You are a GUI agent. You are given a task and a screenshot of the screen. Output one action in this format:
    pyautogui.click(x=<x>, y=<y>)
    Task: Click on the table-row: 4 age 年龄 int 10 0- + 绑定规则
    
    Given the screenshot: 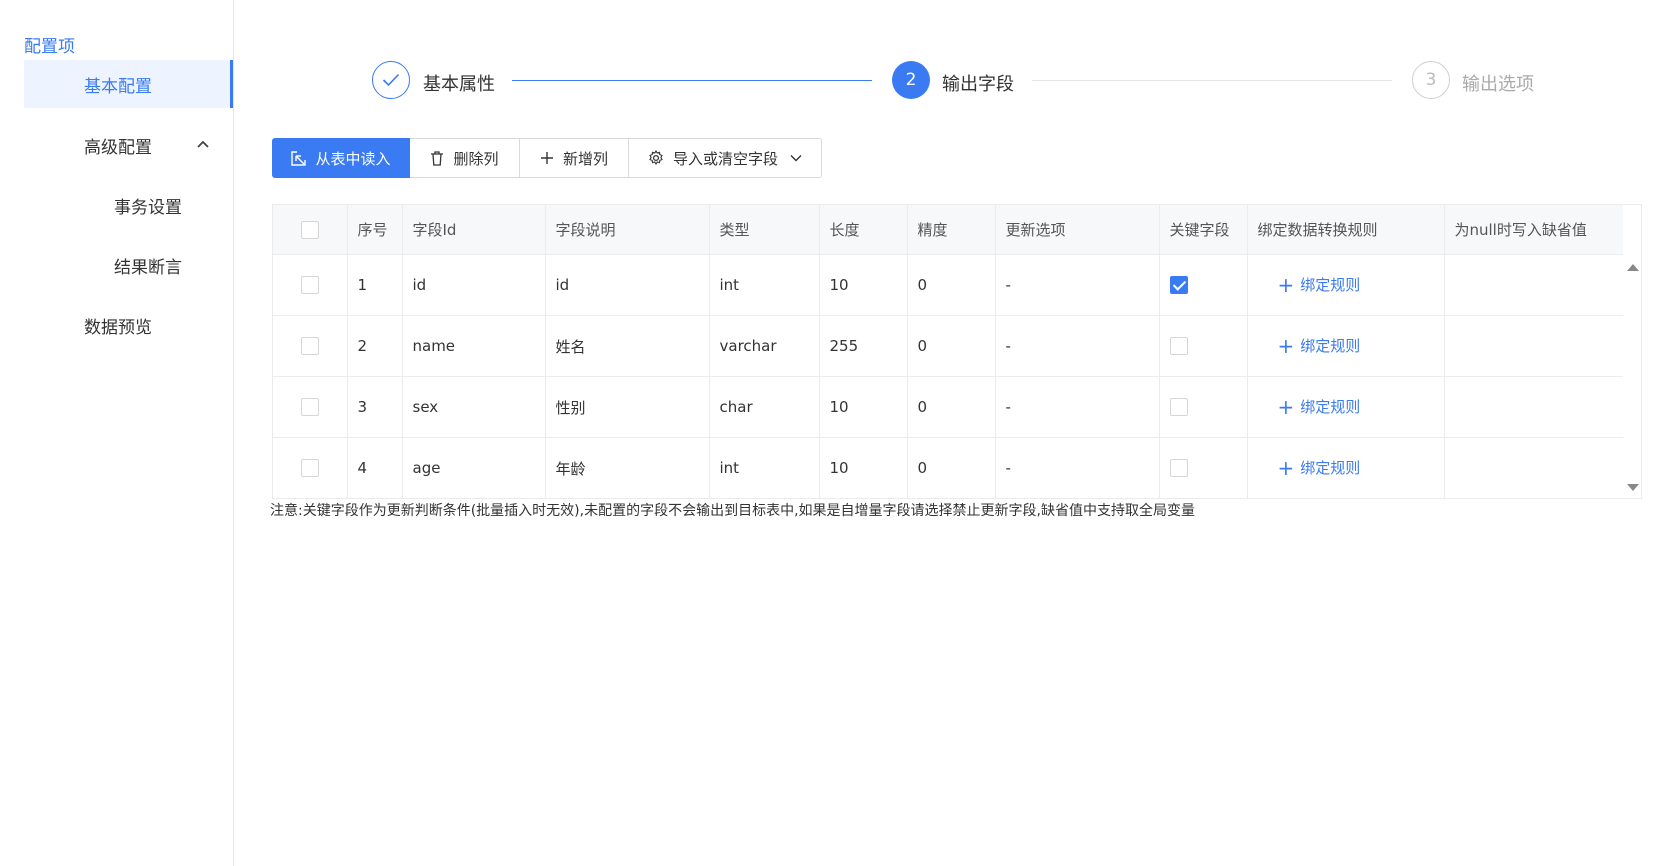 What is the action you would take?
    pyautogui.click(x=948, y=468)
    